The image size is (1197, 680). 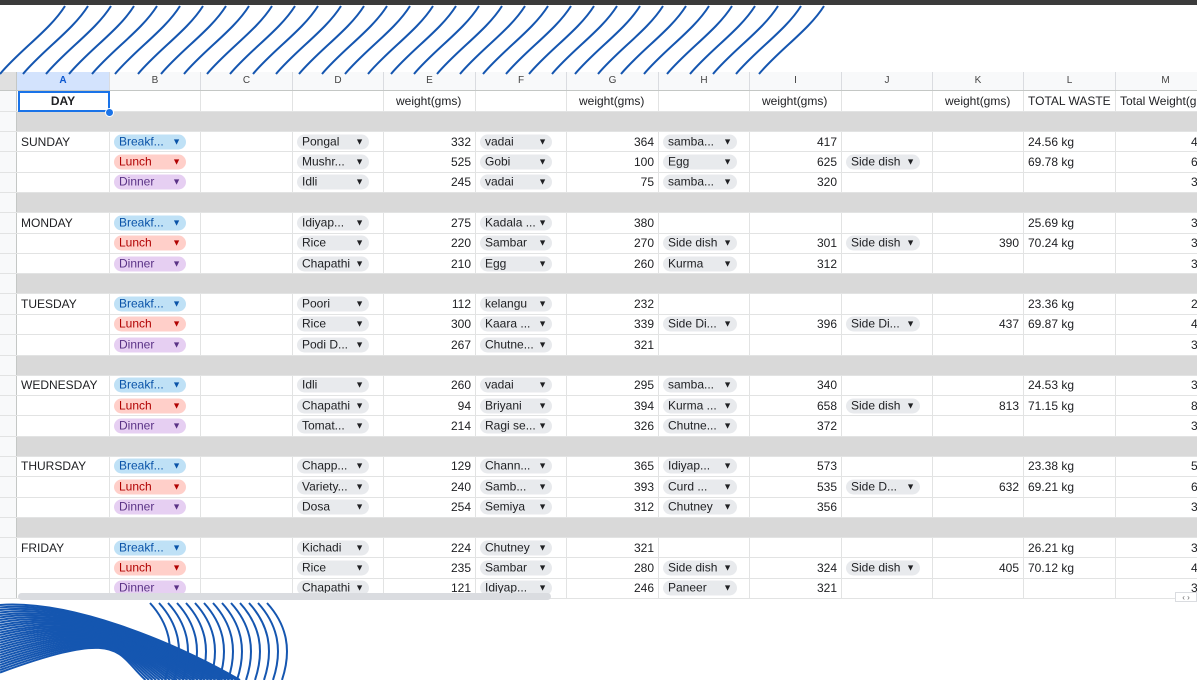 What do you see at coordinates (430, 101) in the screenshot?
I see `cell-e: weight(gms)` at bounding box center [430, 101].